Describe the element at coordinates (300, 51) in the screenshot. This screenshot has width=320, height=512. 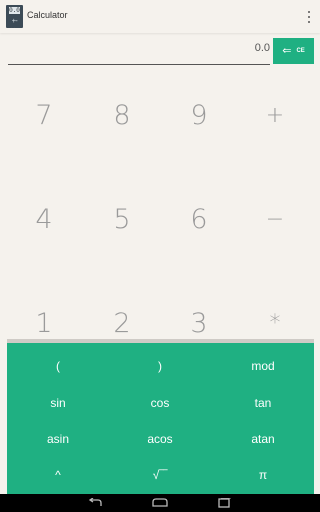
I see `clear-entry-label: CE` at that location.